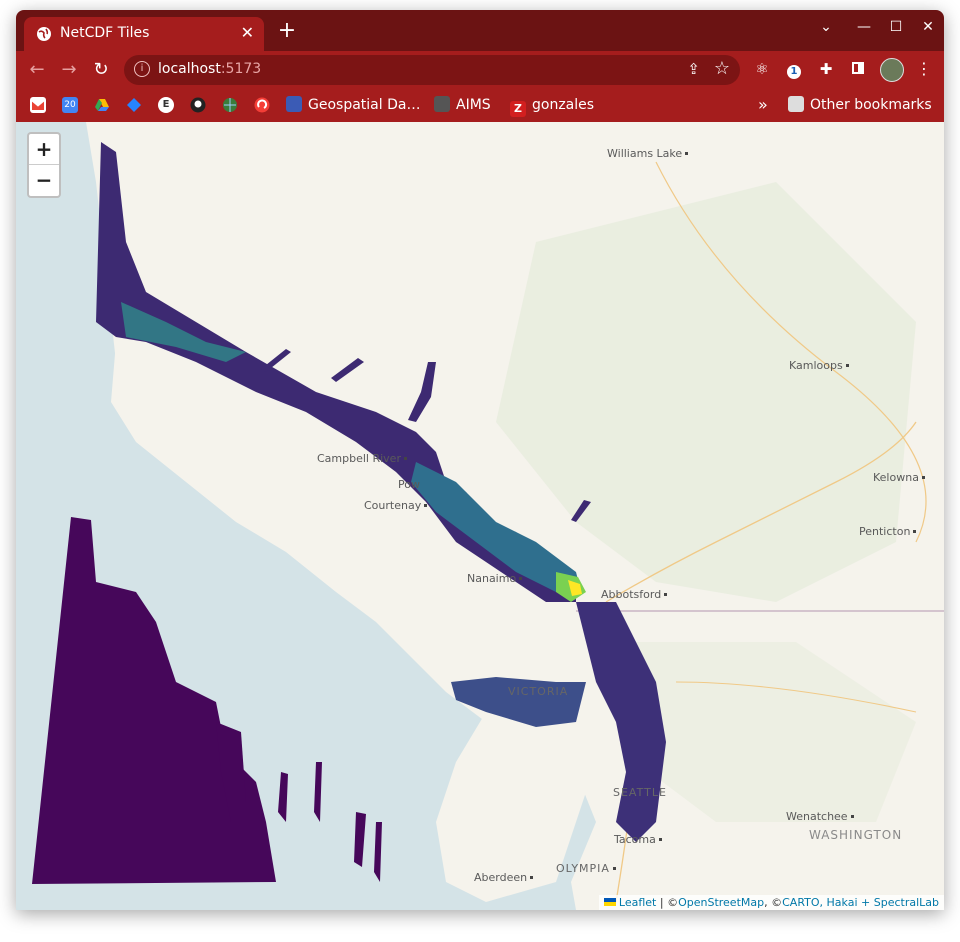  What do you see at coordinates (892, 70) in the screenshot?
I see `profile-avatar` at bounding box center [892, 70].